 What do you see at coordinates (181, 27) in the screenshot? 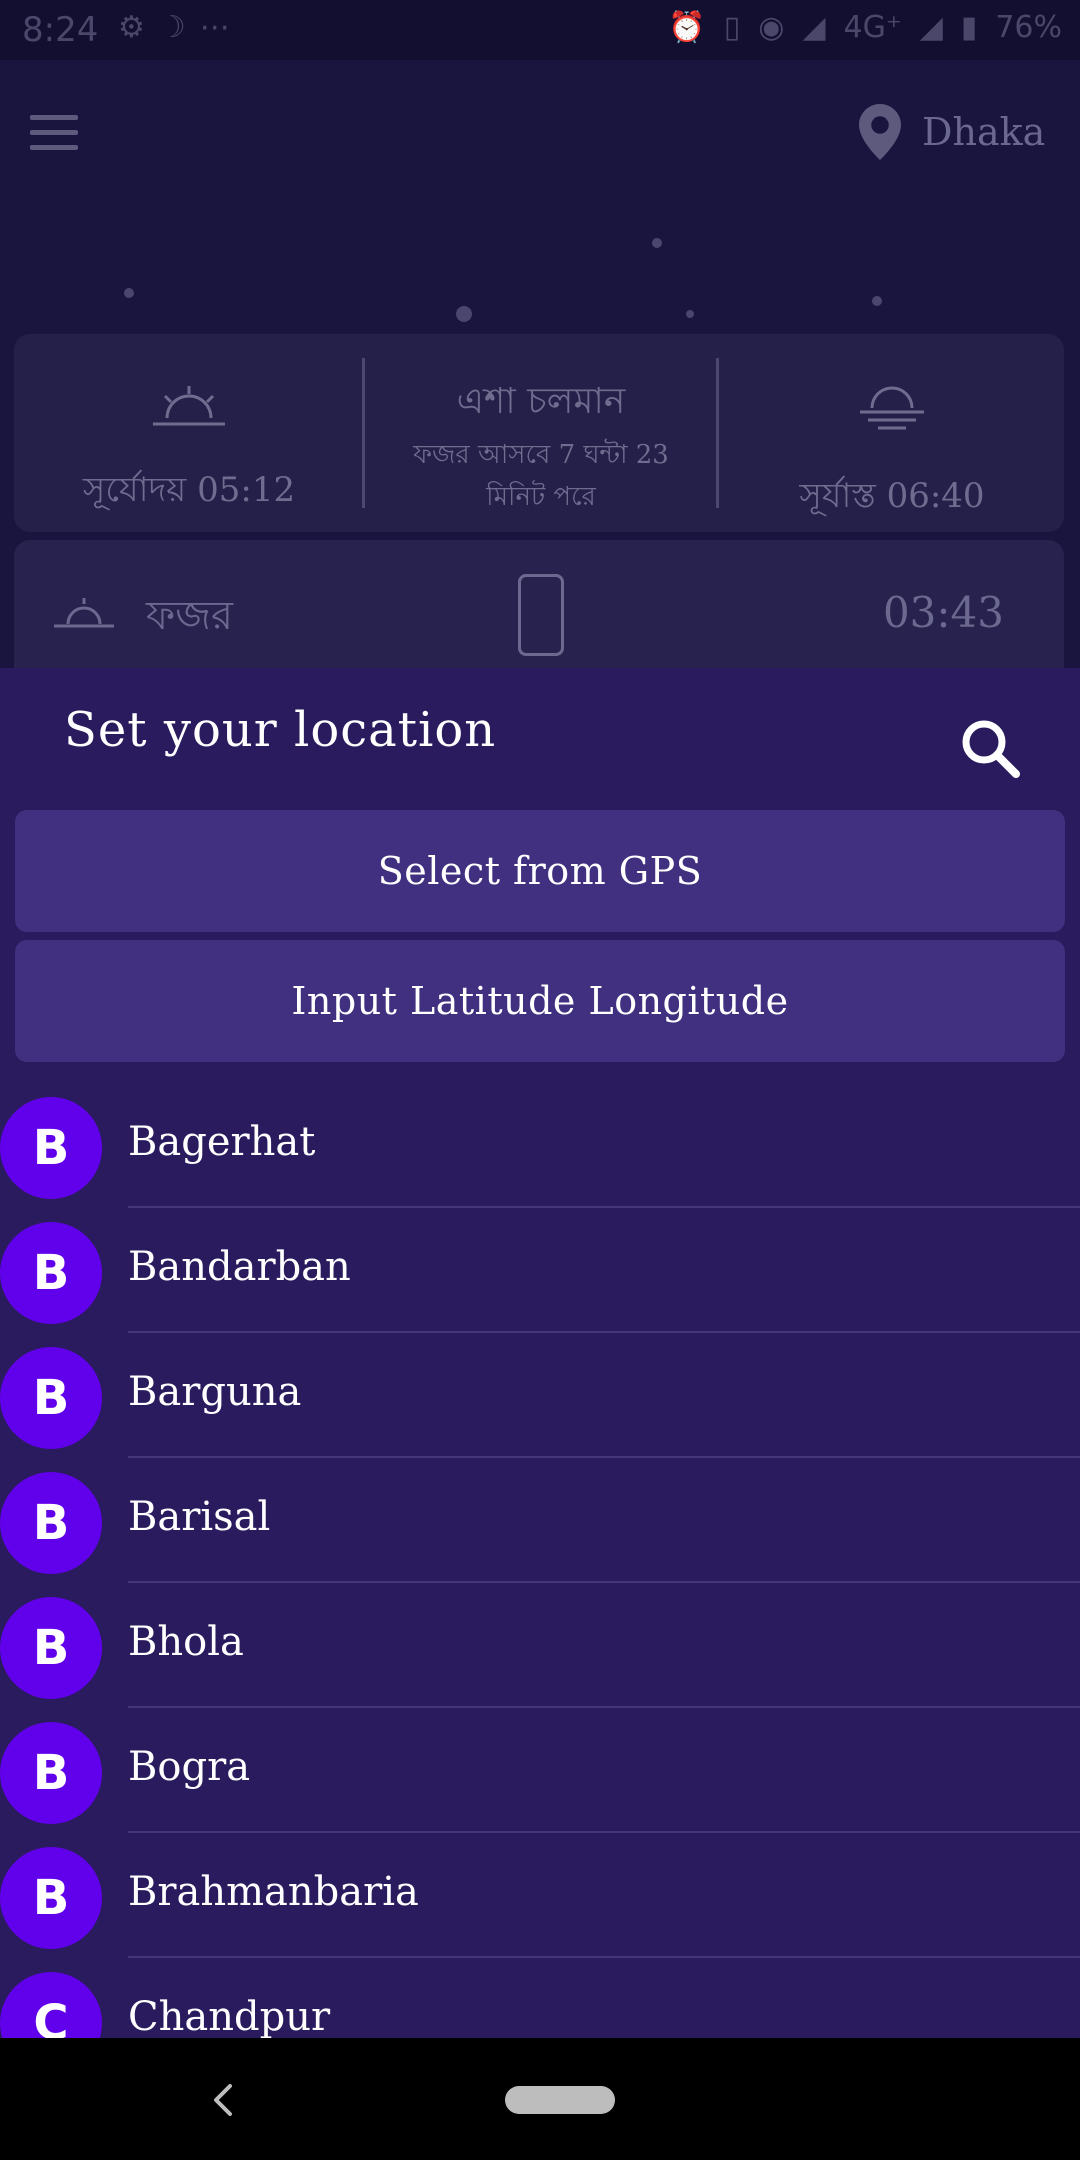
I see `status-notification-icons: ⚙☽⋯` at bounding box center [181, 27].